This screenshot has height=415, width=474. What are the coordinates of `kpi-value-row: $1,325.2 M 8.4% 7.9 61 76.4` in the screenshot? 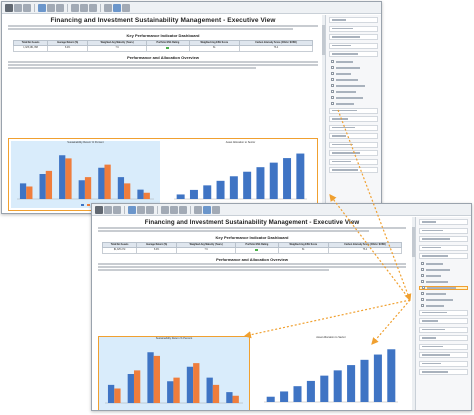 It's located at (252, 250).